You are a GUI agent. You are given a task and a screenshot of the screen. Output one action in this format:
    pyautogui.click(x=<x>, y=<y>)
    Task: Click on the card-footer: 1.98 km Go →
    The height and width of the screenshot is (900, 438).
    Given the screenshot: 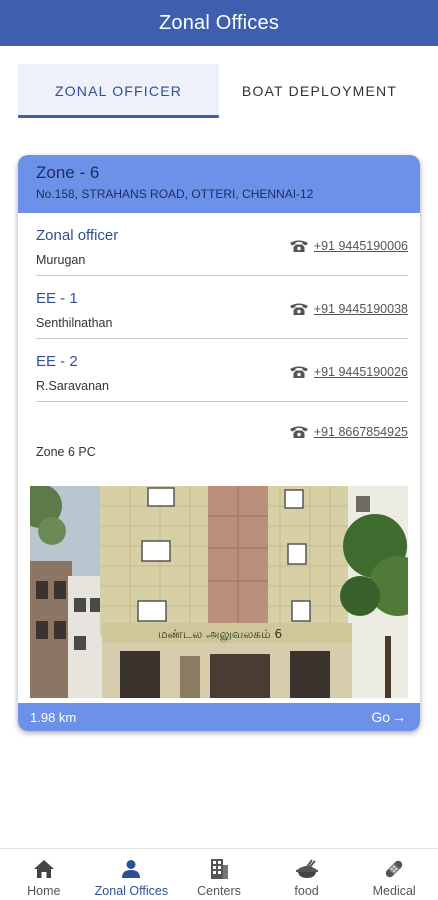 What is the action you would take?
    pyautogui.click(x=219, y=717)
    